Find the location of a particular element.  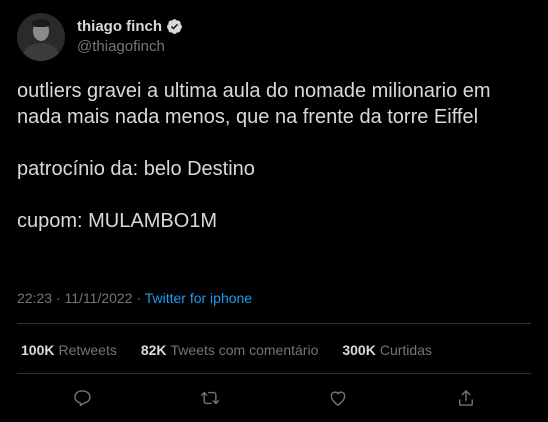

retweet-button is located at coordinates (210, 398).